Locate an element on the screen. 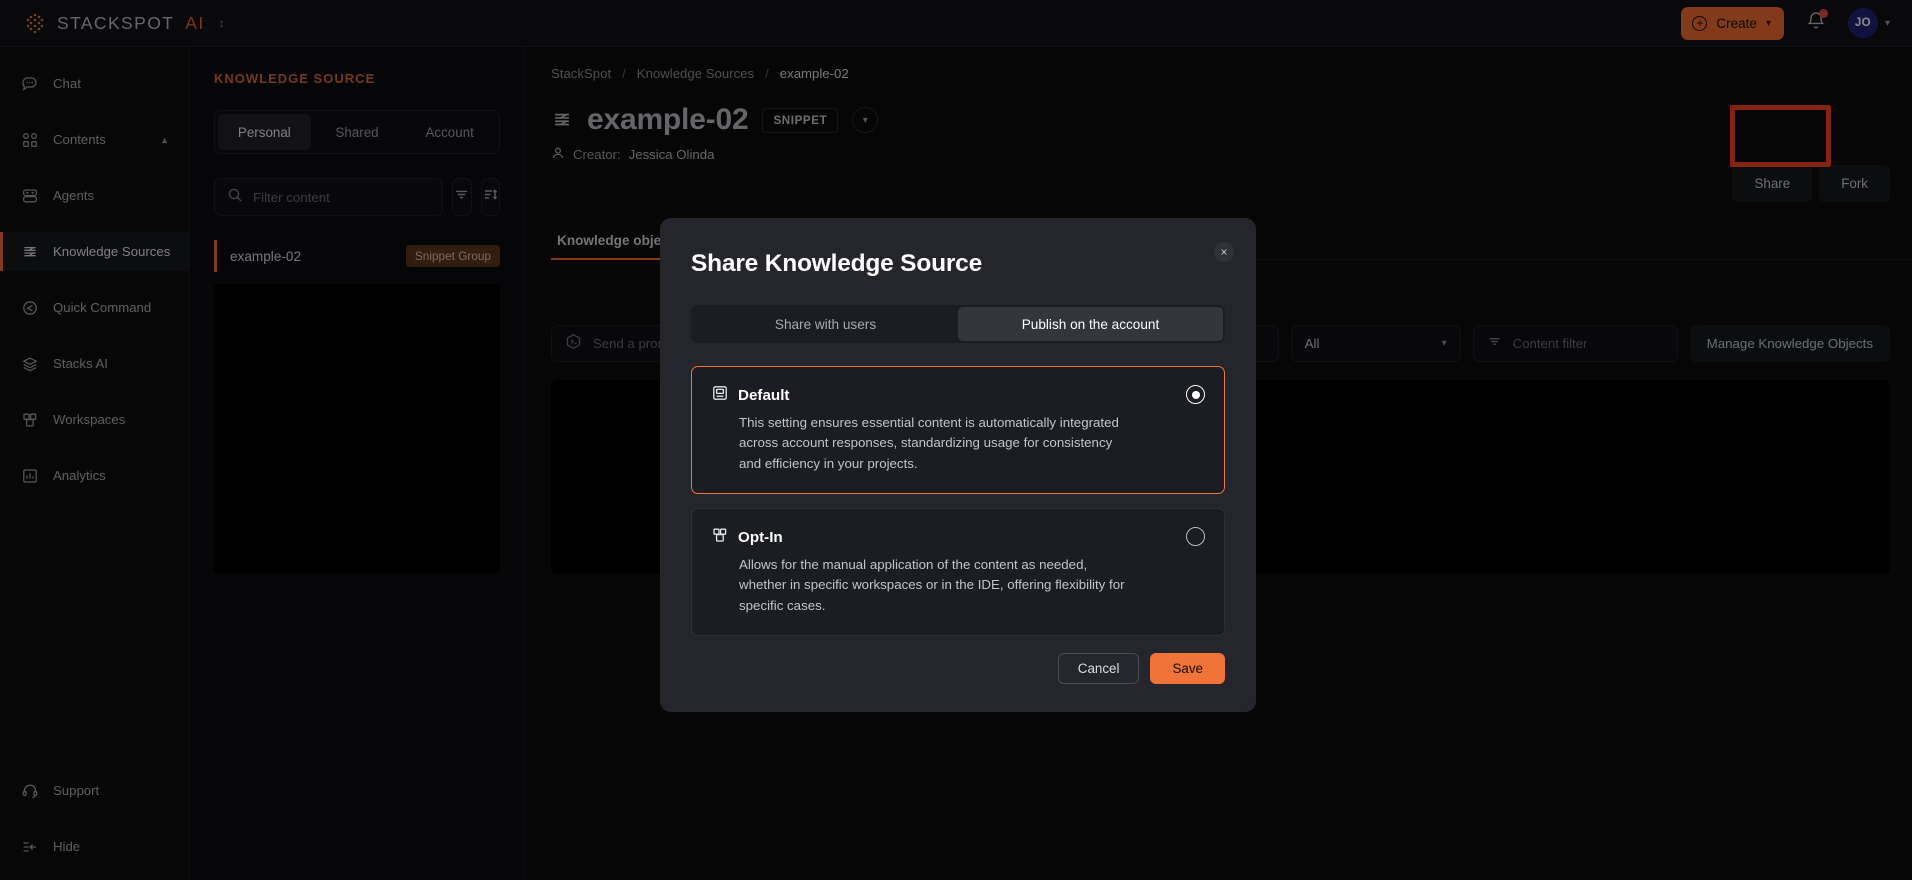 Image resolution: width=1912 pixels, height=880 pixels. close-icon: × is located at coordinates (1224, 252).